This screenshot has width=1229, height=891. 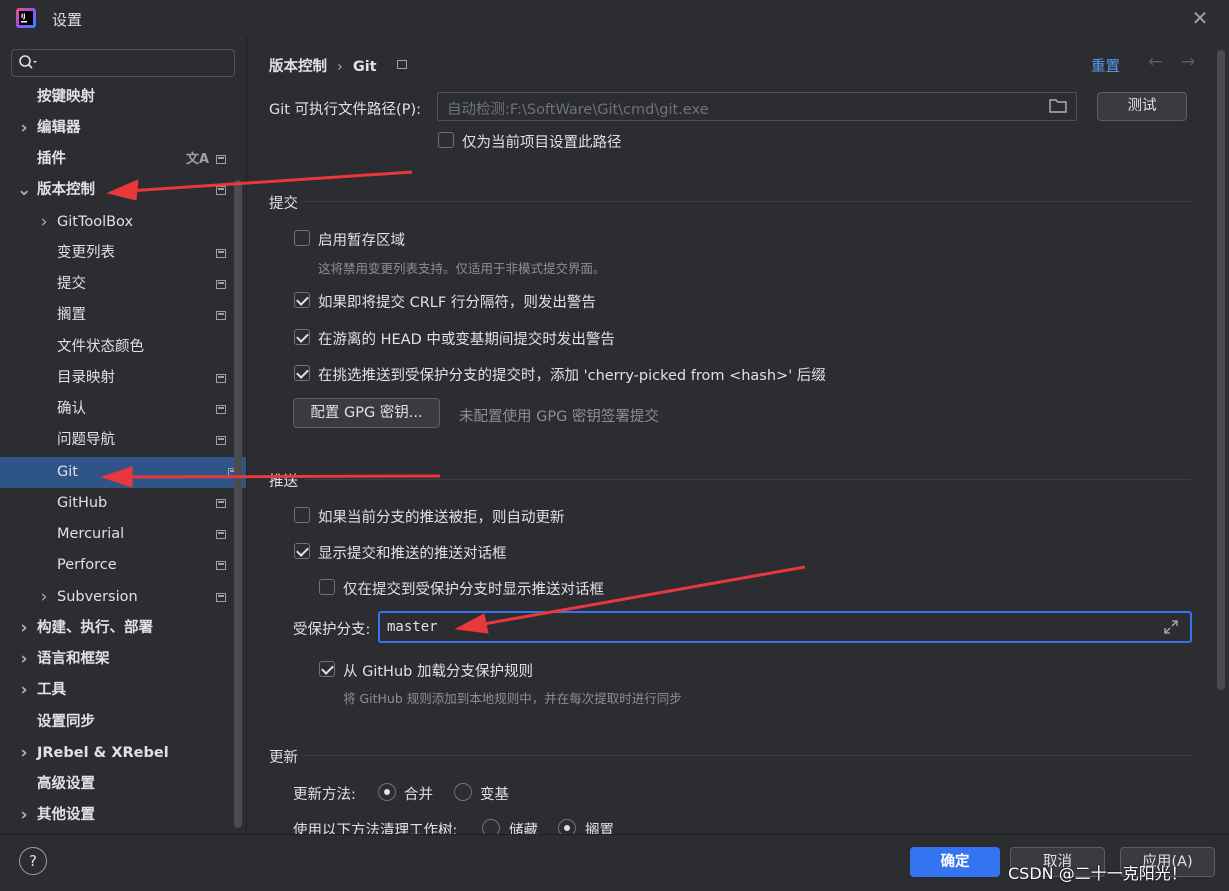 I want to click on expand-icon, so click(x=1171, y=627).